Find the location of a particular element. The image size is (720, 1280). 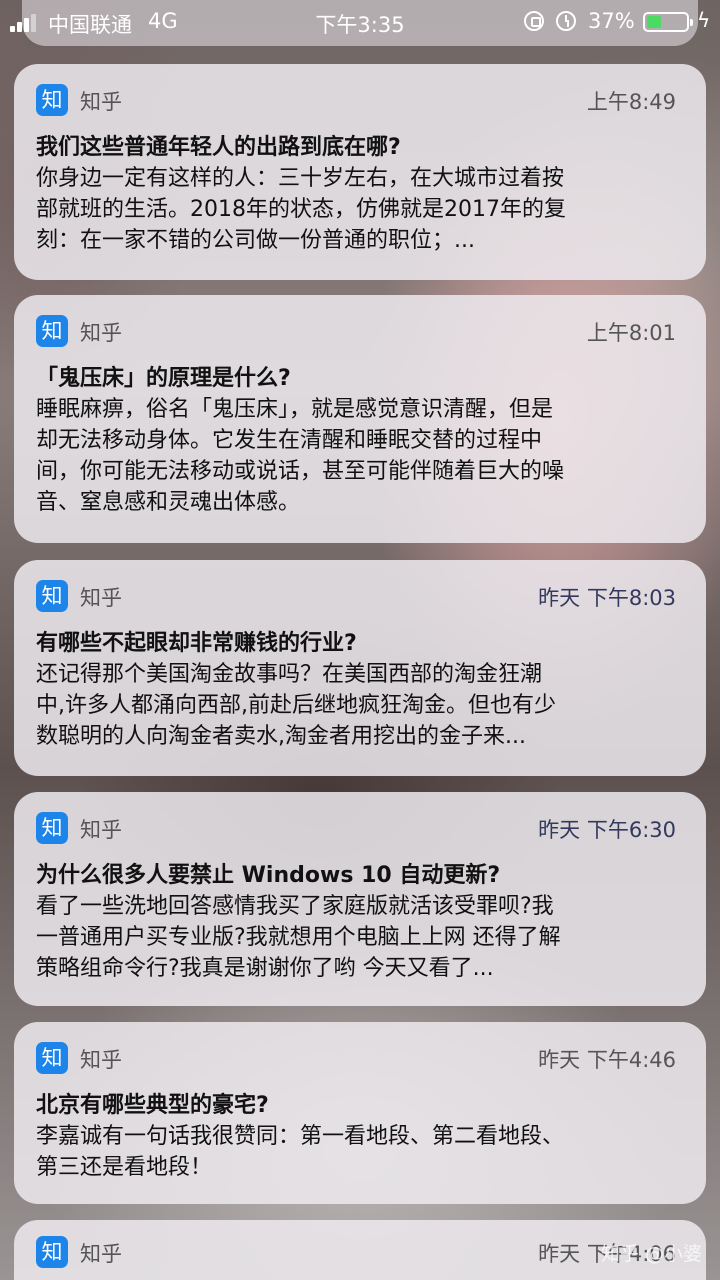

notification-body-line: 看了一些洗地回答感情我买了家庭版就活该受罪呗?我 is located at coordinates (295, 906).